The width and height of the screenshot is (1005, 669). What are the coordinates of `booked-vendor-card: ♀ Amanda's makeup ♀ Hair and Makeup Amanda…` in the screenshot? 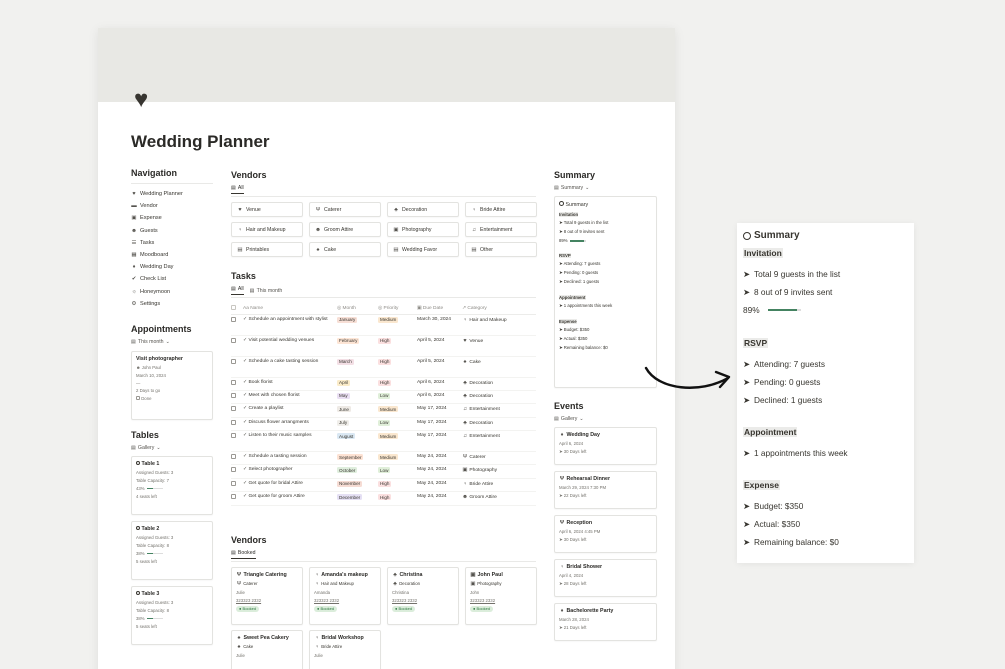 It's located at (345, 595).